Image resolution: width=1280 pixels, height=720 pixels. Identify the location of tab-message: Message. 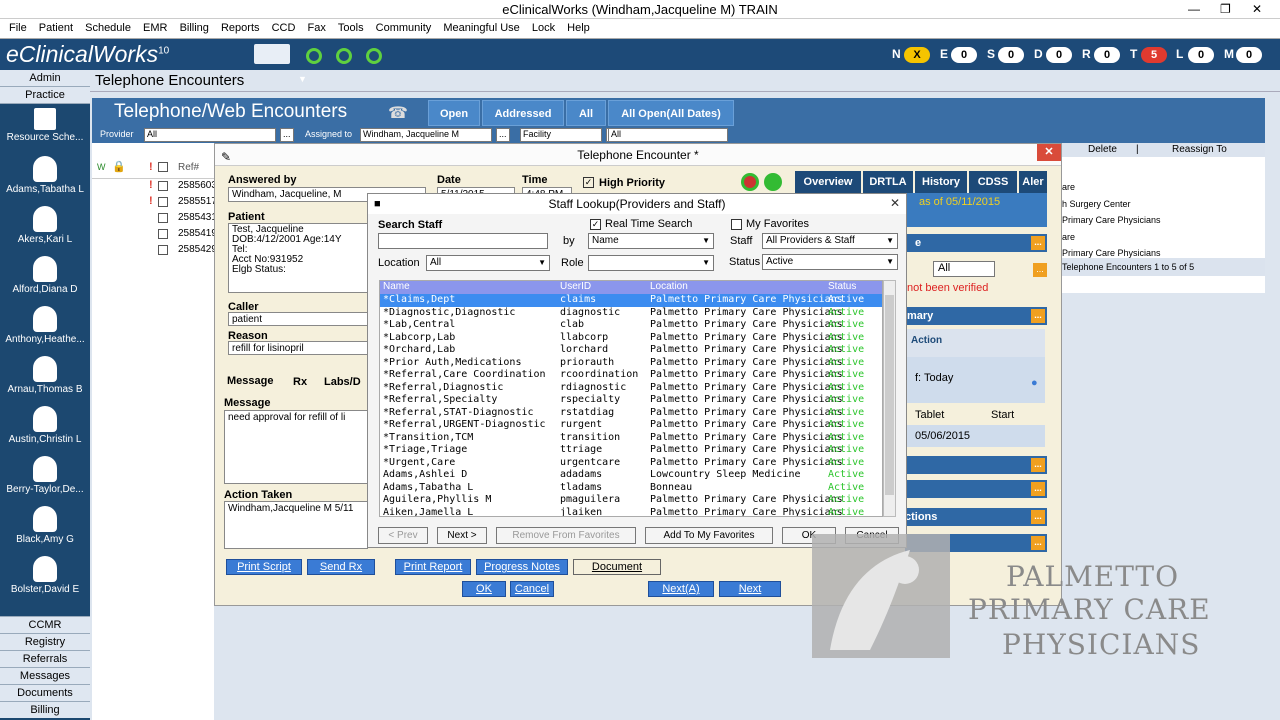
(250, 381).